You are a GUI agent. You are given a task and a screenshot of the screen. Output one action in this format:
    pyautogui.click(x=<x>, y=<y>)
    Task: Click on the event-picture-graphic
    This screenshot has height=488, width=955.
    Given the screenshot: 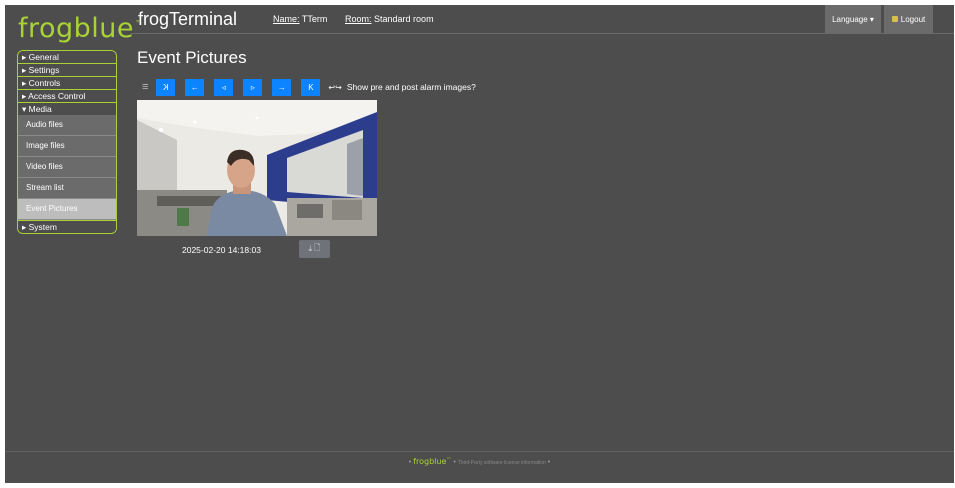 What is the action you would take?
    pyautogui.click(x=257, y=168)
    